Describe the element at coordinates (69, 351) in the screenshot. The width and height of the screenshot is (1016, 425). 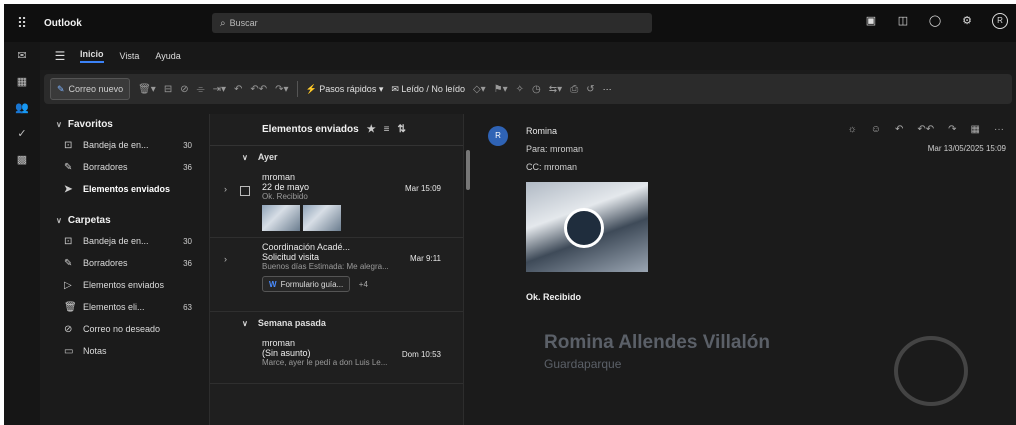
I see `notes-icon: ▭` at that location.